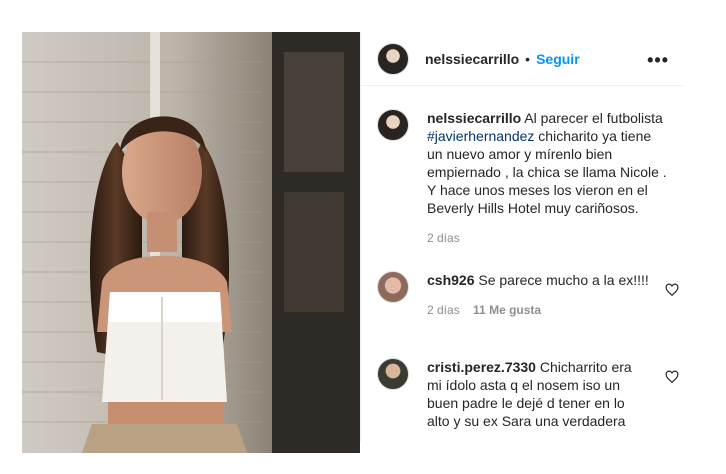  What do you see at coordinates (547, 238) in the screenshot?
I see `caption-meta: 2 días` at bounding box center [547, 238].